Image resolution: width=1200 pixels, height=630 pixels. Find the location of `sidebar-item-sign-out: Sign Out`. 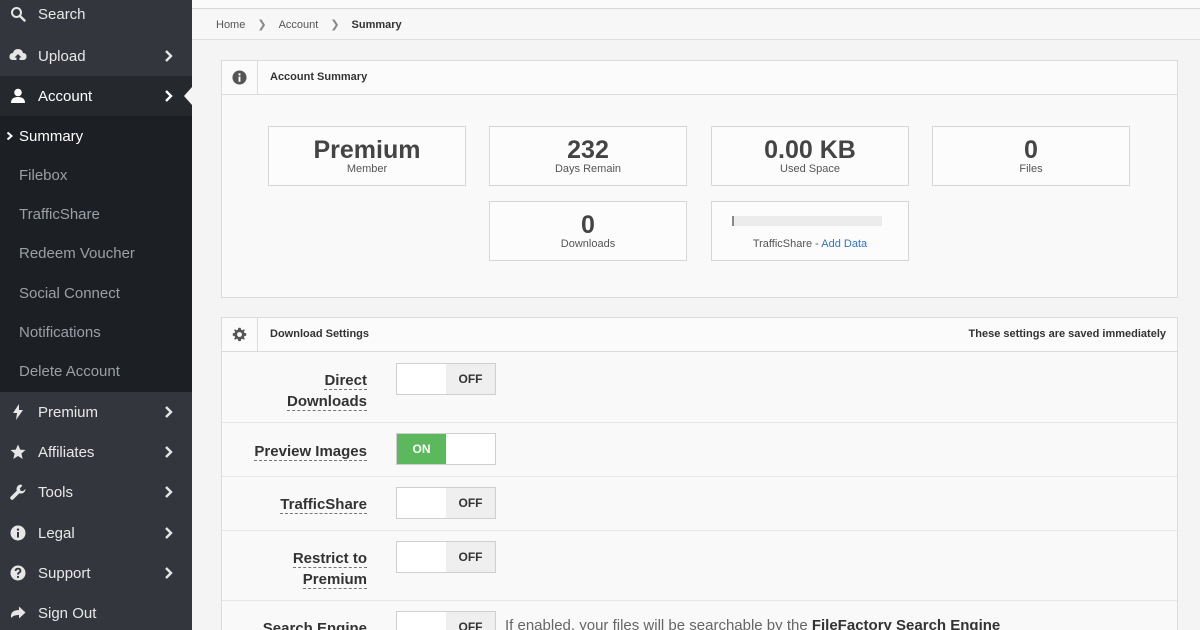

sidebar-item-sign-out: Sign Out is located at coordinates (96, 611).